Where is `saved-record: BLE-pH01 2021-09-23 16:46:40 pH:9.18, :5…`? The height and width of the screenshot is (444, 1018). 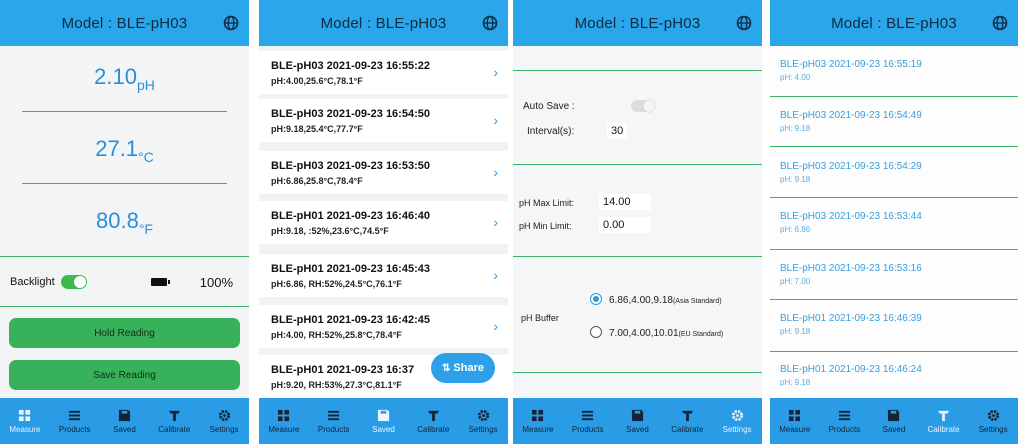 saved-record: BLE-pH01 2021-09-23 16:46:40 pH:9.18, :5… is located at coordinates (383, 222).